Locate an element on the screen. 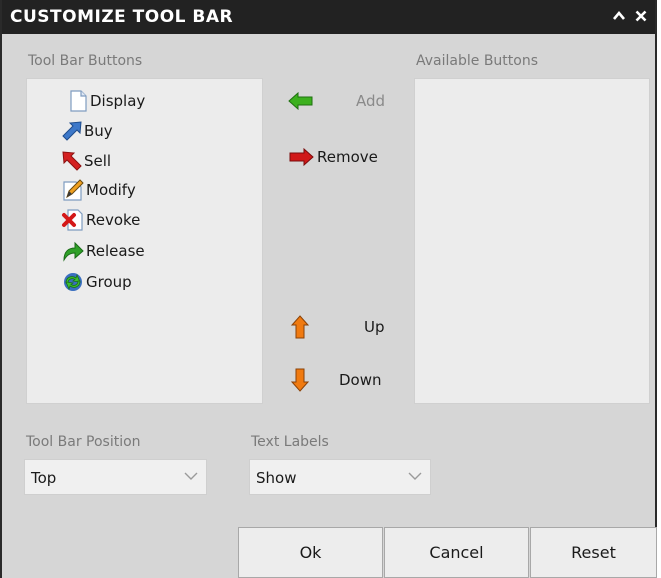 Image resolution: width=661 pixels, height=578 pixels. sell-arrow-icon is located at coordinates (72, 161).